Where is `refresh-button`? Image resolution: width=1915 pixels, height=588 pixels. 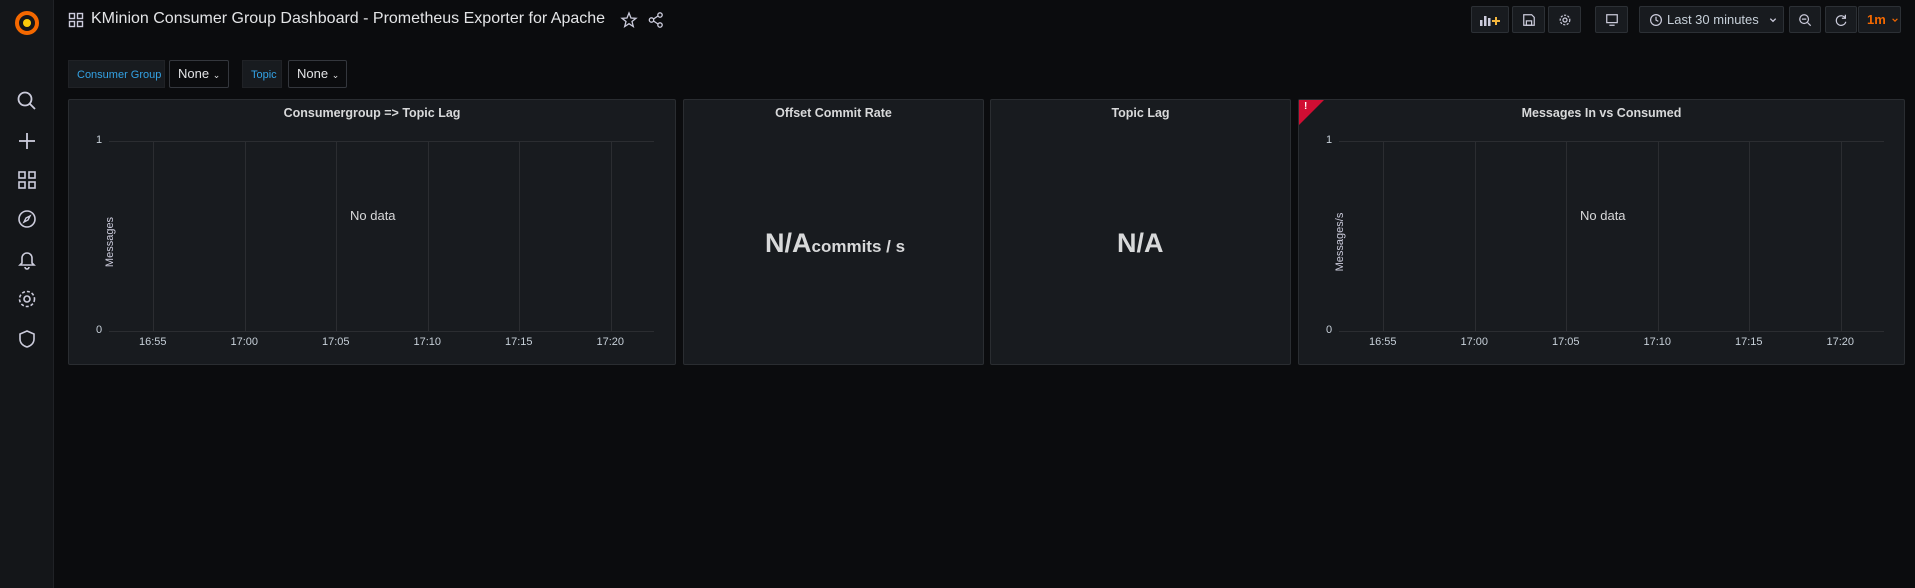
refresh-button is located at coordinates (1841, 19).